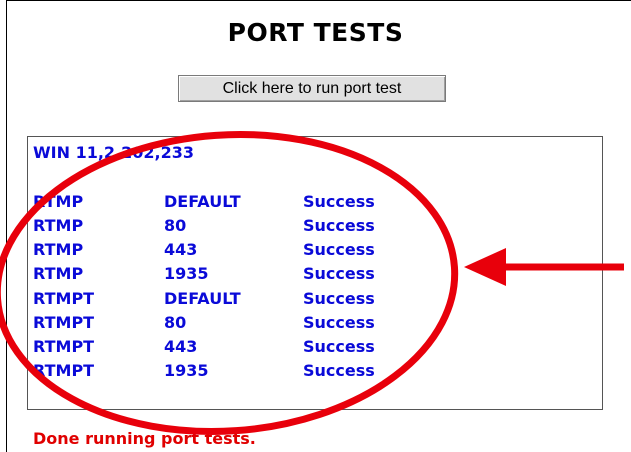 The height and width of the screenshot is (452, 631). What do you see at coordinates (113, 152) in the screenshot?
I see `version-label: WIN 11,2,202,233` at bounding box center [113, 152].